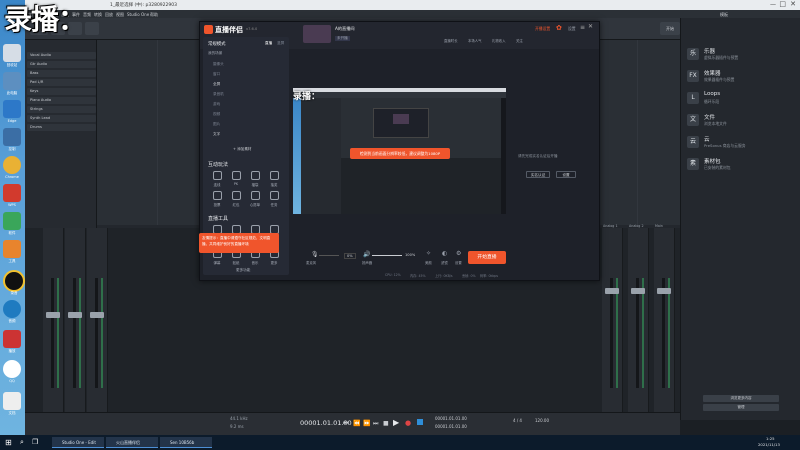  What do you see at coordinates (489, 276) in the screenshot?
I see `footer-stat: 码率: 0kbps` at bounding box center [489, 276].